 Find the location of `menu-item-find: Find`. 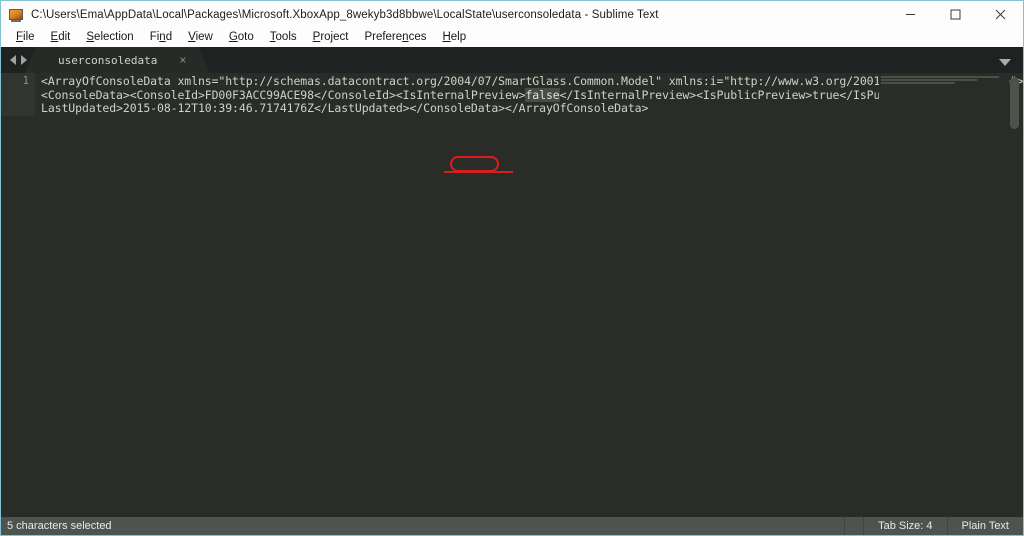

menu-item-find: Find is located at coordinates (161, 37).